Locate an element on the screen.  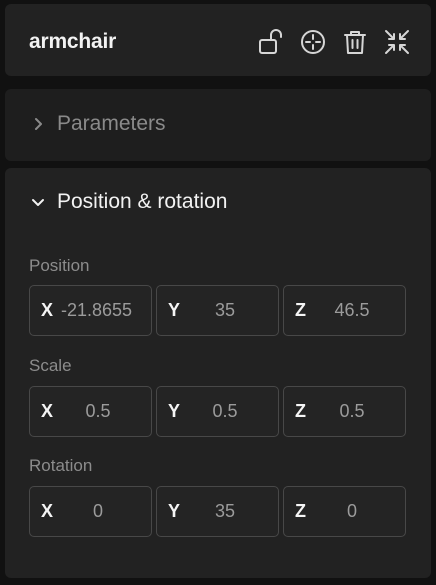
position-z-value: 46.5 is located at coordinates (359, 310).